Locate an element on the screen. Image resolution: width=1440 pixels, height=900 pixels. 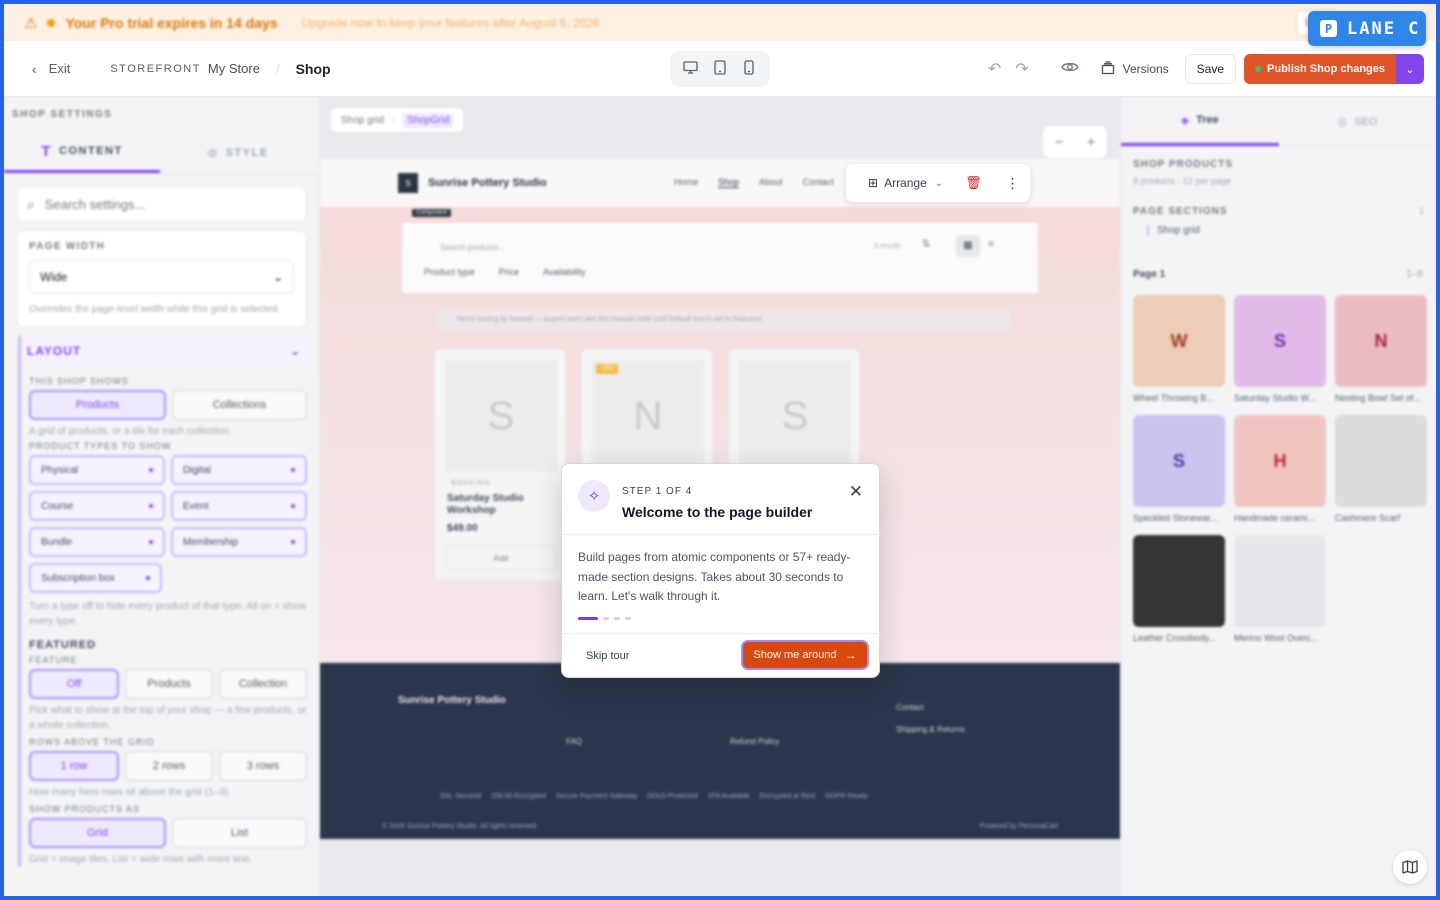
lane-p-icon: P is located at coordinates (1328, 28).